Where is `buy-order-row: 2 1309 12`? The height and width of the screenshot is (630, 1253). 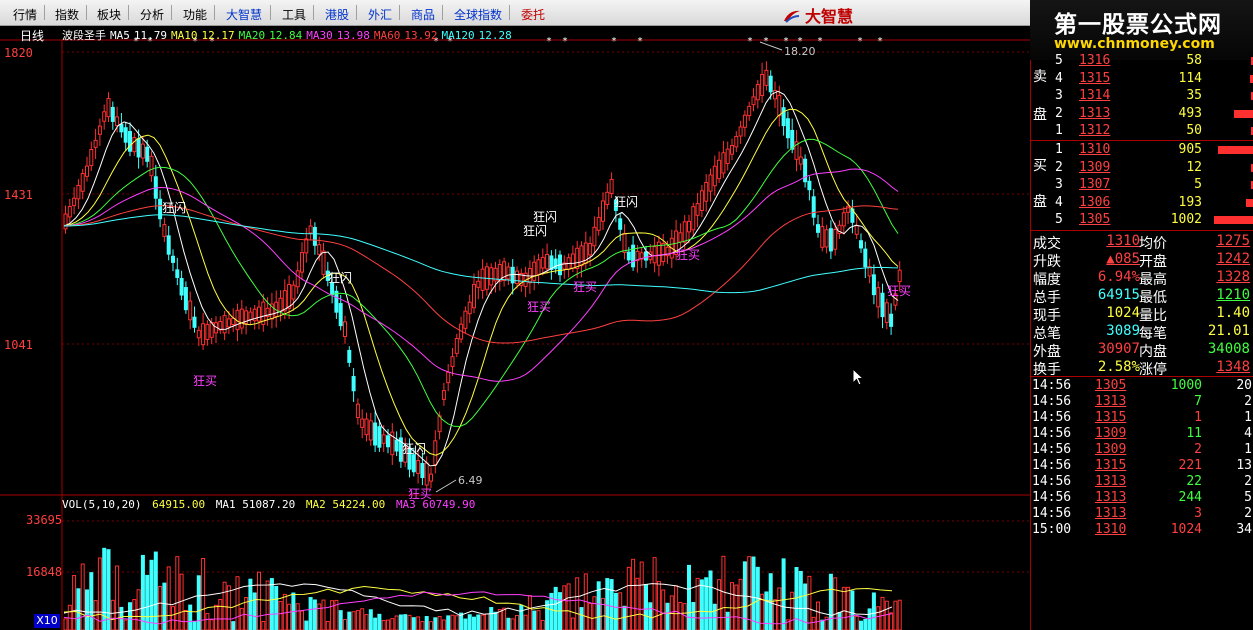
buy-order-row: 2 1309 12 is located at coordinates (1153, 169).